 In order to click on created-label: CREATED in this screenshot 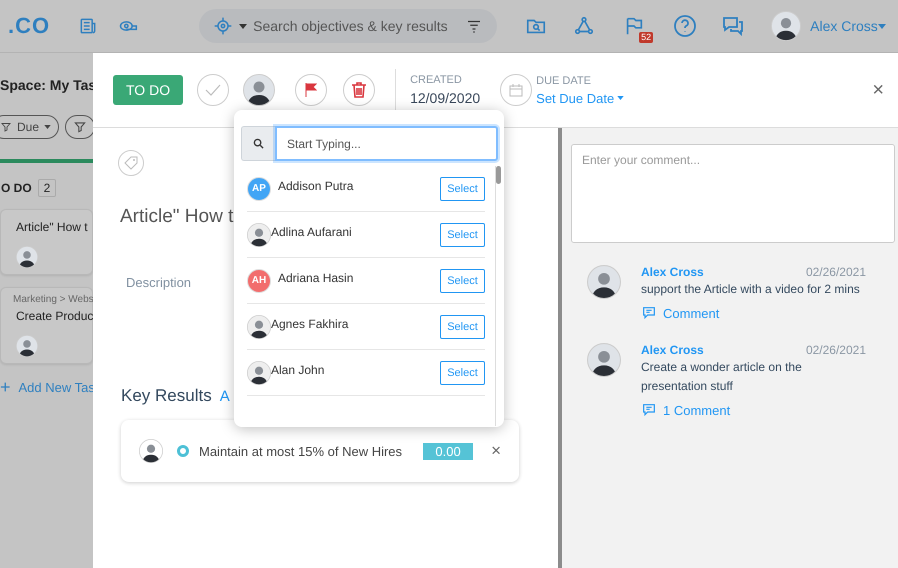, I will do `click(436, 80)`.